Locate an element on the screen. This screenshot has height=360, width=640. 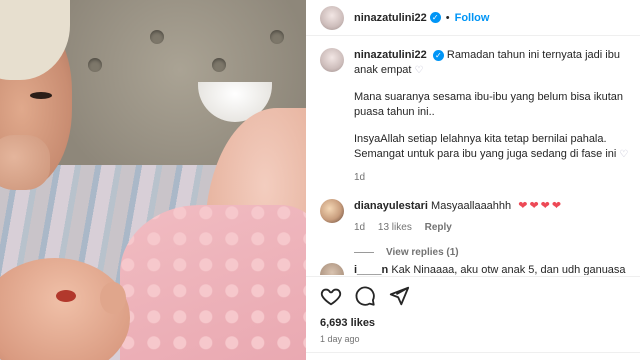
posted-ago: 1 day ago is located at coordinates (340, 339).